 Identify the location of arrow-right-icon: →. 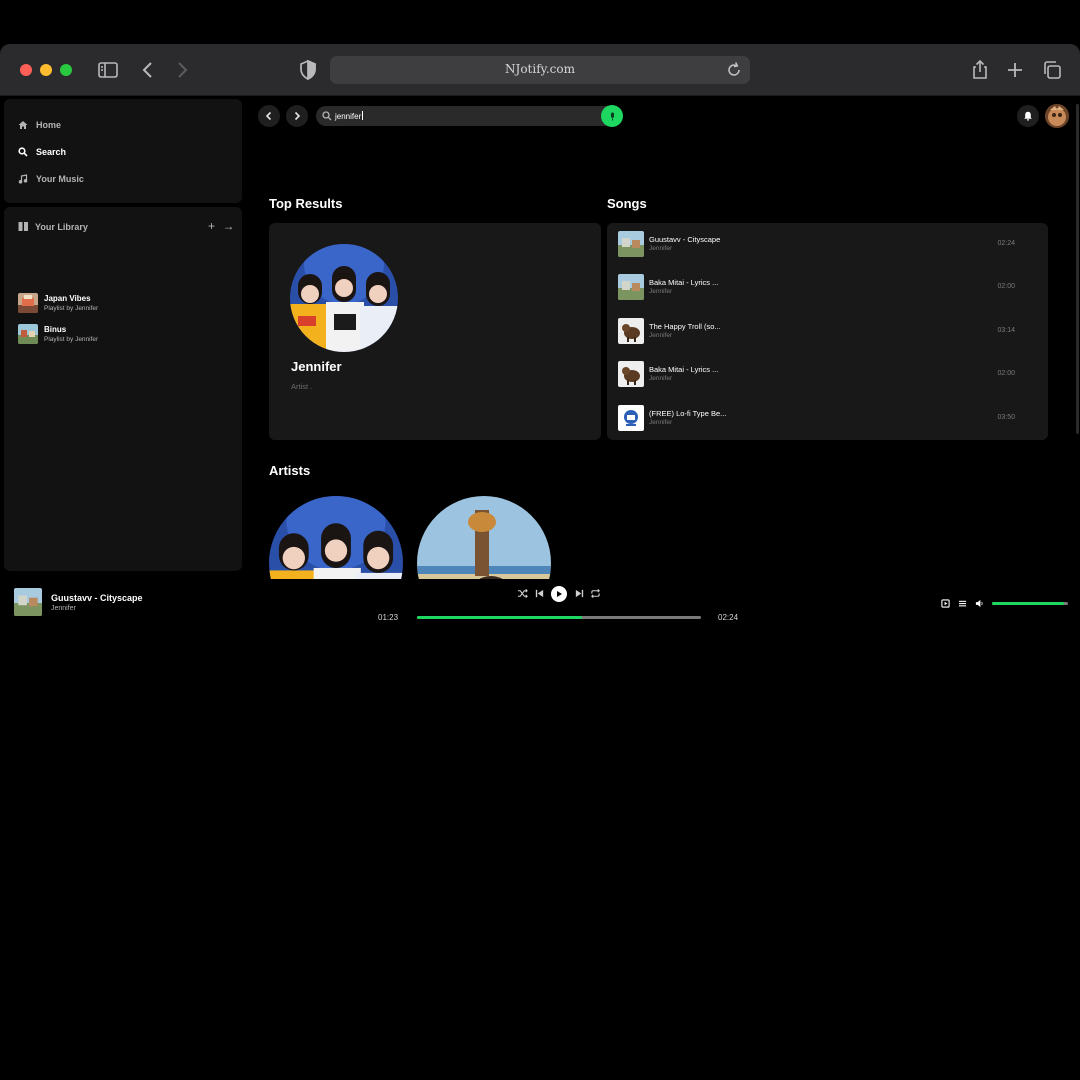
(229, 226).